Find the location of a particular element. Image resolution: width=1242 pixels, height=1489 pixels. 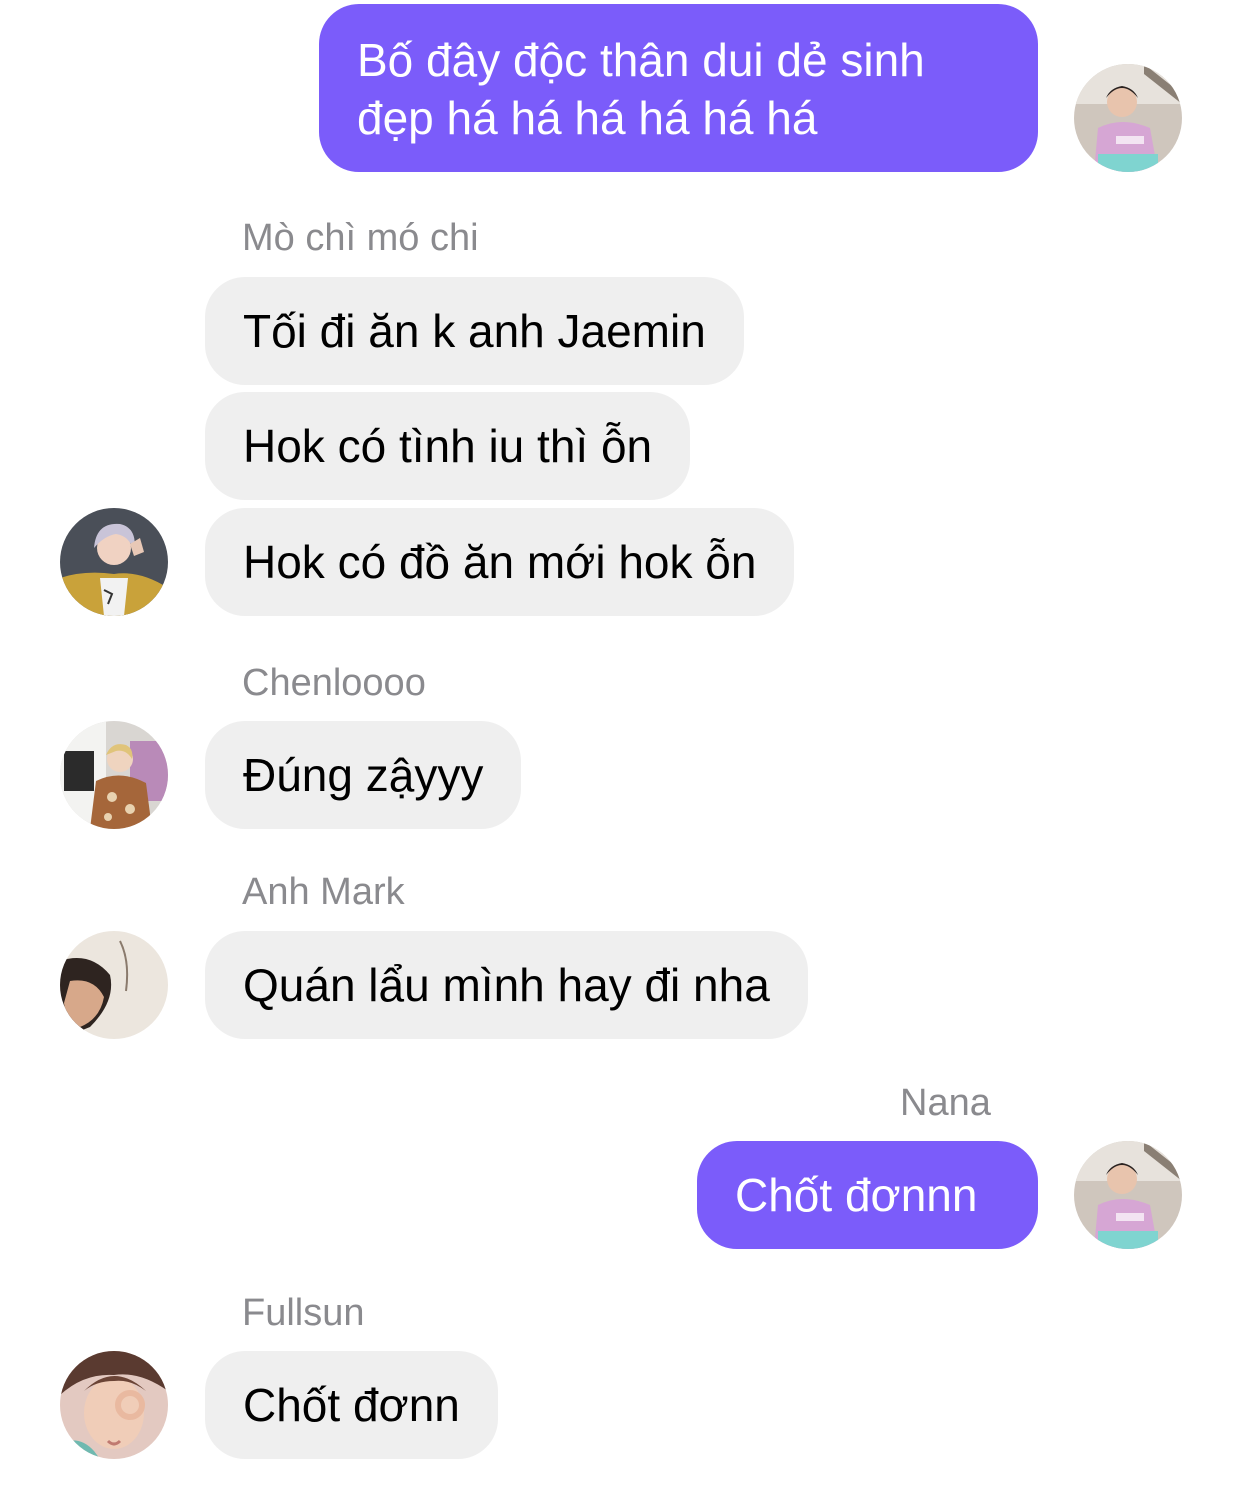

message-bubble-incoming: Hok có tình iu thì ỗn is located at coordinates (448, 446).